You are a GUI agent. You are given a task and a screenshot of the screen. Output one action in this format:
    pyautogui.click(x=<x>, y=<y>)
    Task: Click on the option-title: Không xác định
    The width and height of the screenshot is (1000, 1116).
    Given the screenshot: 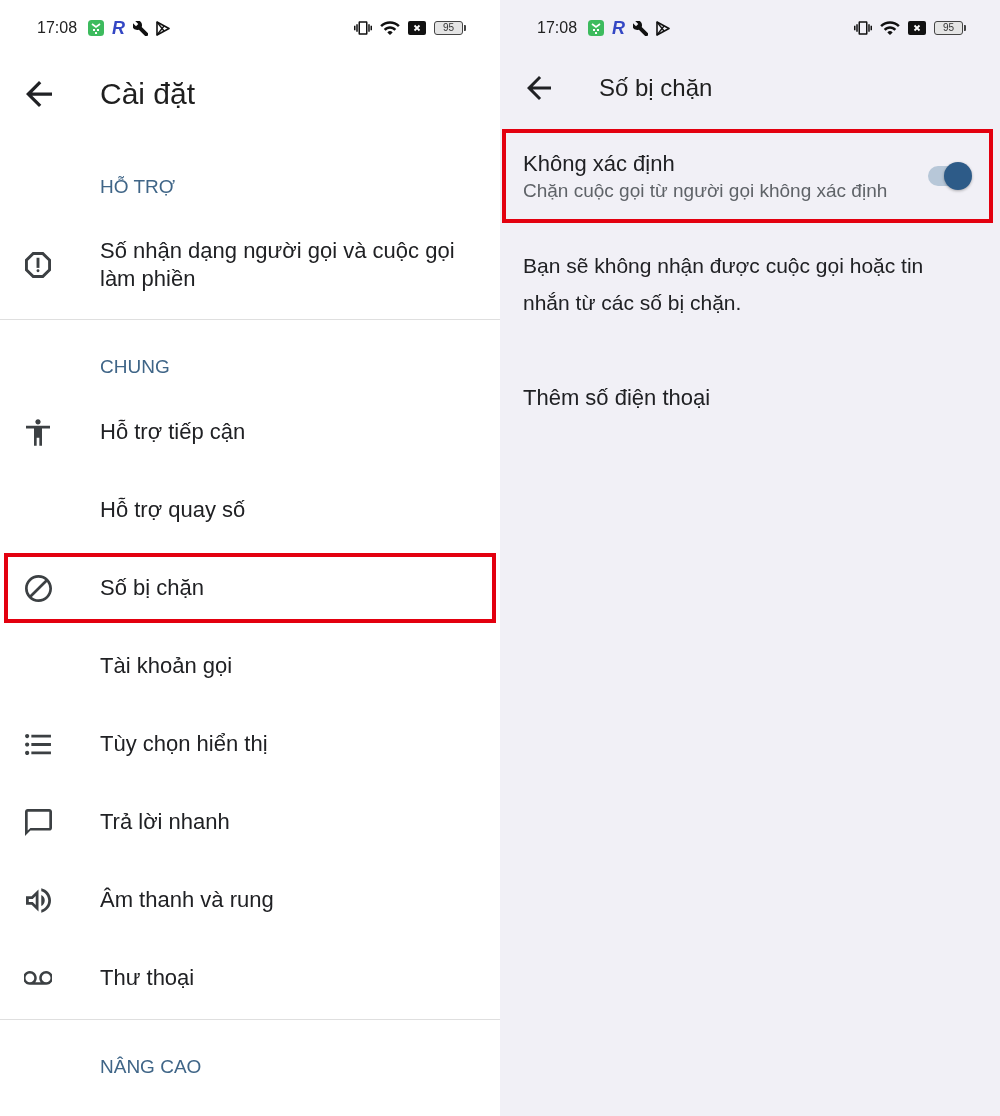 What is the action you would take?
    pyautogui.click(x=599, y=164)
    